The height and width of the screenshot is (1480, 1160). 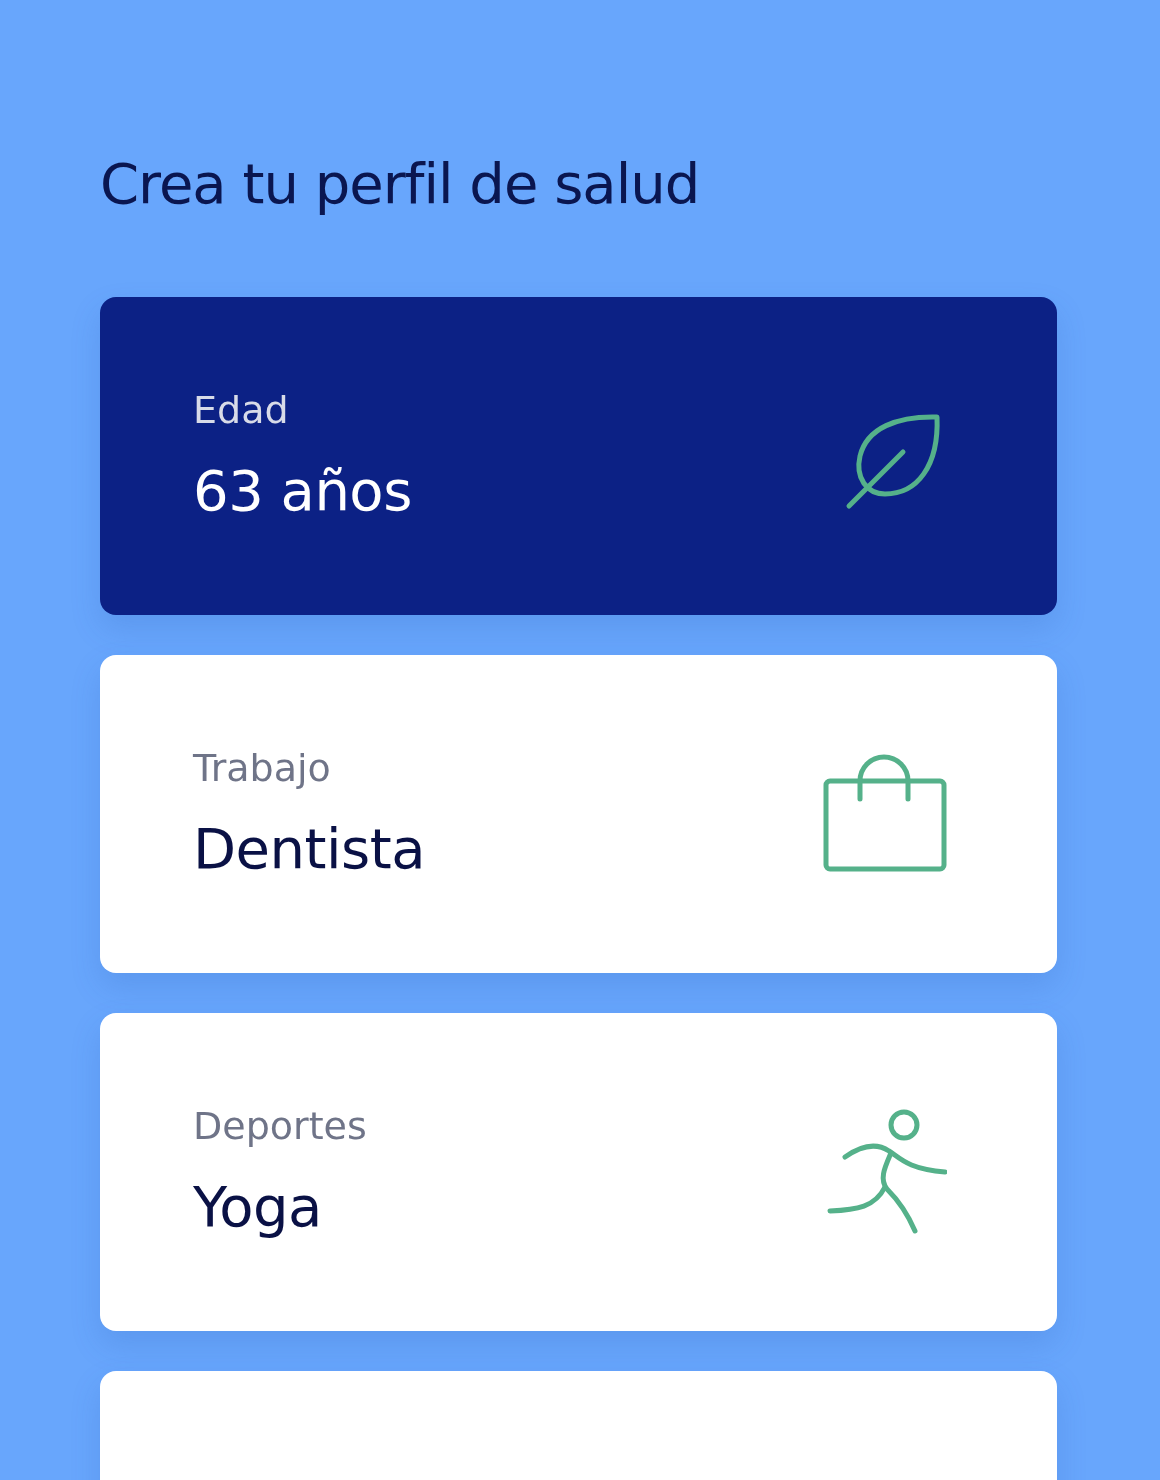 What do you see at coordinates (241, 411) in the screenshot?
I see `card-label: Edad` at bounding box center [241, 411].